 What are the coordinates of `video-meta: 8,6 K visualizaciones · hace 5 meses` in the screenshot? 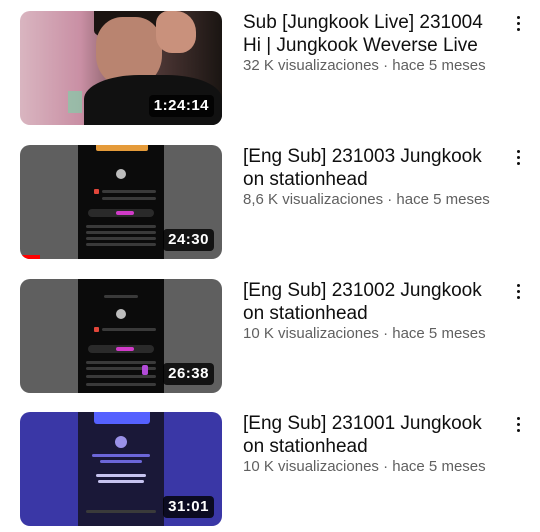 It's located at (366, 199).